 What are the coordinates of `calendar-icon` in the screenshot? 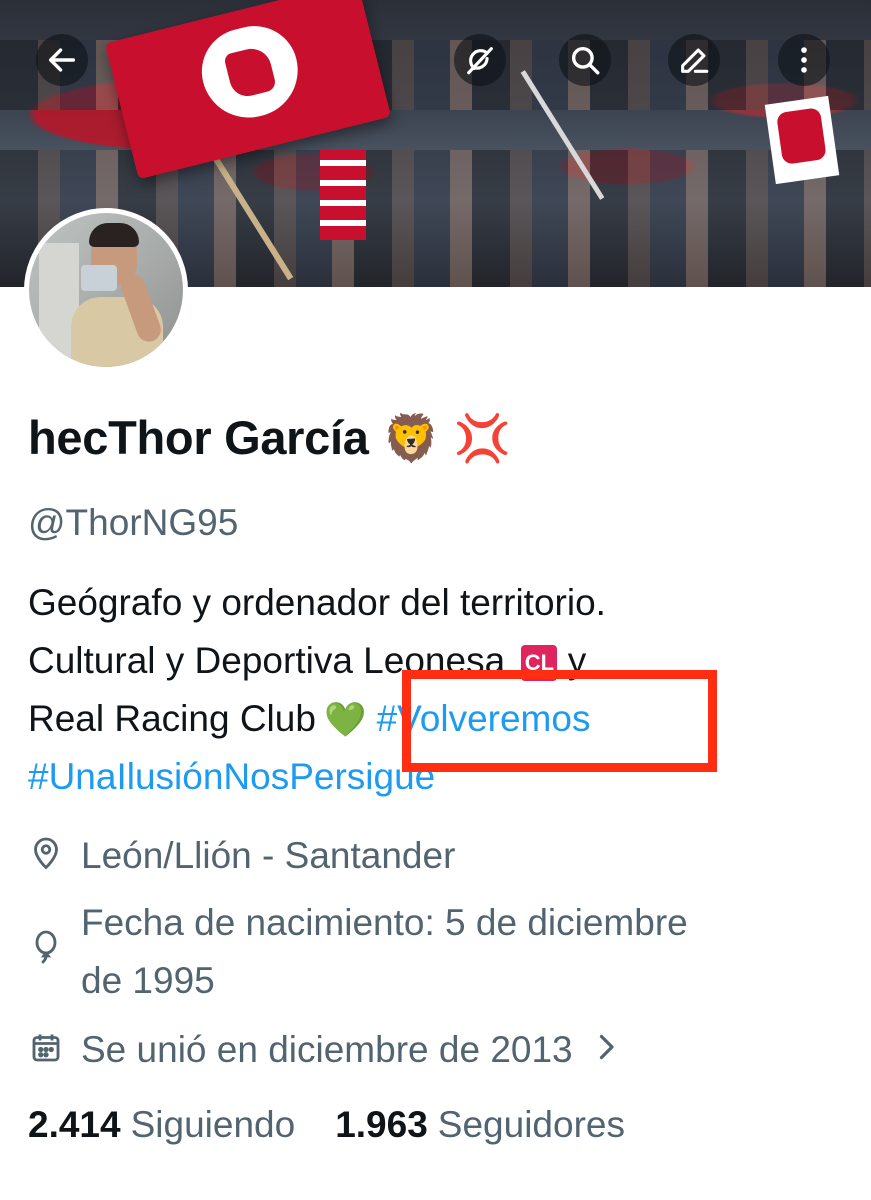 It's located at (46, 1048).